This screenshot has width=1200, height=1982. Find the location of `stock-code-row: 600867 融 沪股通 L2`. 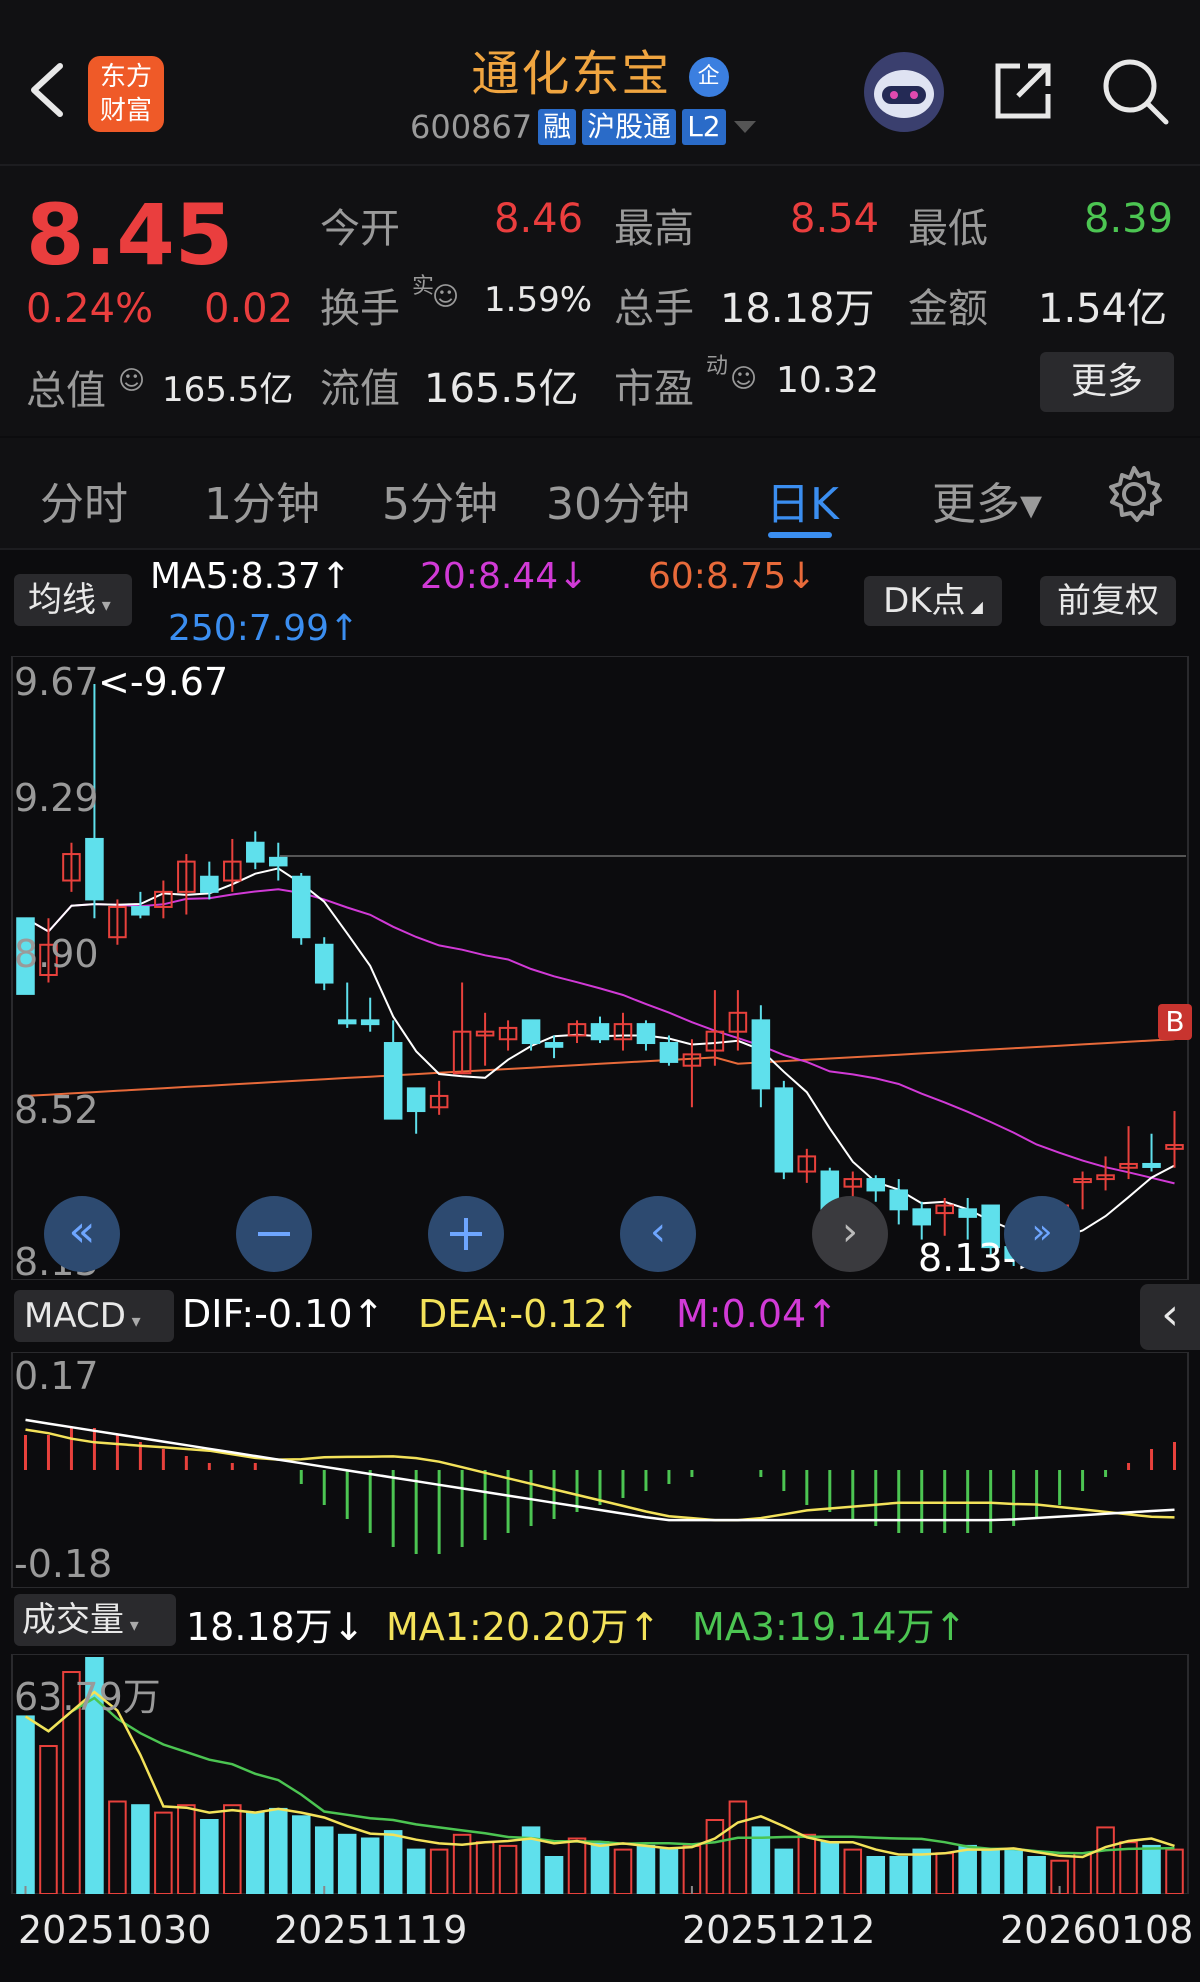

stock-code-row: 600867 融 沪股通 L2 is located at coordinates (584, 127).